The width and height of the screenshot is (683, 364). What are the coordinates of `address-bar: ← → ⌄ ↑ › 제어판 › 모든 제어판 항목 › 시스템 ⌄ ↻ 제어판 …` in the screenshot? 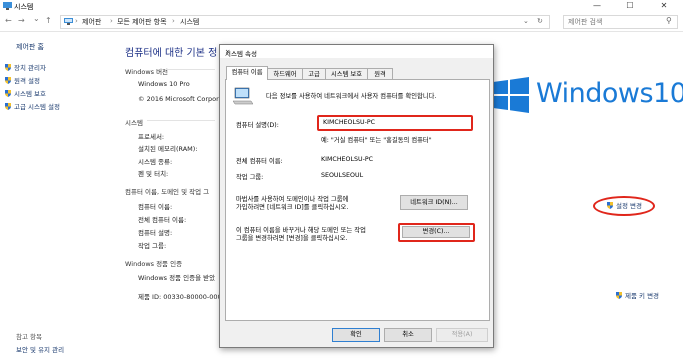 It's located at (341, 22).